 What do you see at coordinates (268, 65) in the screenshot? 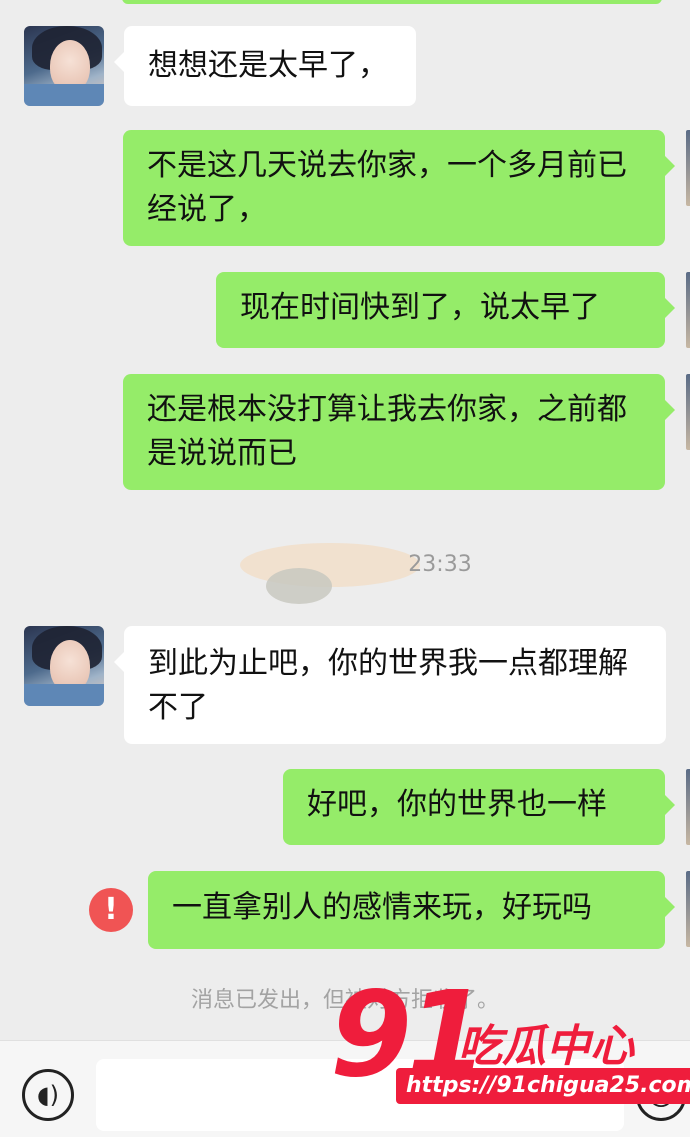
I see `message-text: 想想还是太早了，` at bounding box center [268, 65].